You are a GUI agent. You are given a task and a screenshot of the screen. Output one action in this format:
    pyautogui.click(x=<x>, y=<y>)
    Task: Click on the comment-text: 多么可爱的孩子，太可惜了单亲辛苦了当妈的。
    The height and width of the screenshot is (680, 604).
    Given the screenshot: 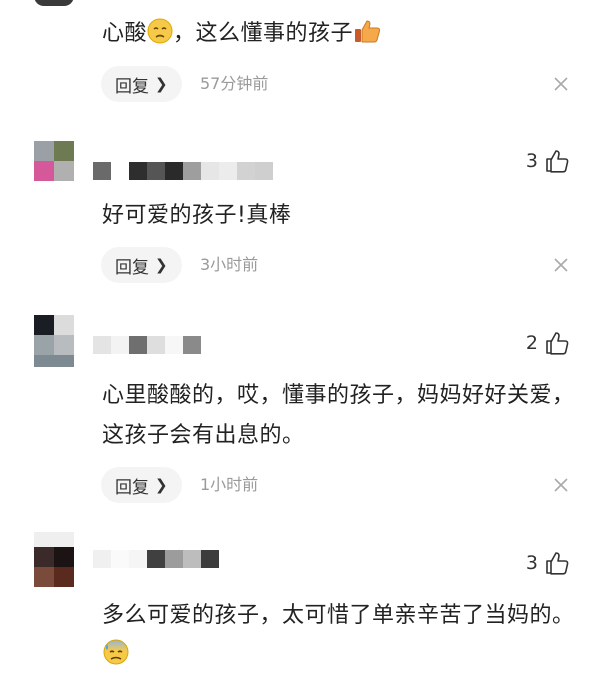 What is the action you would take?
    pyautogui.click(x=342, y=638)
    